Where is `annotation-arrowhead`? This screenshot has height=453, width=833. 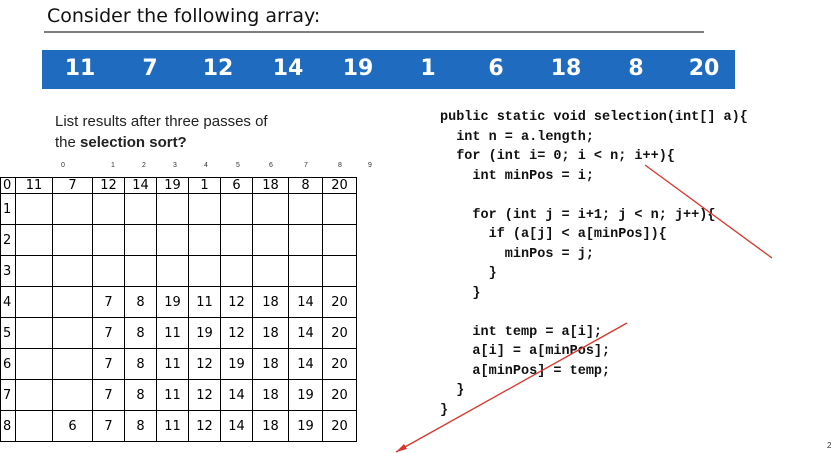 annotation-arrowhead is located at coordinates (401, 448).